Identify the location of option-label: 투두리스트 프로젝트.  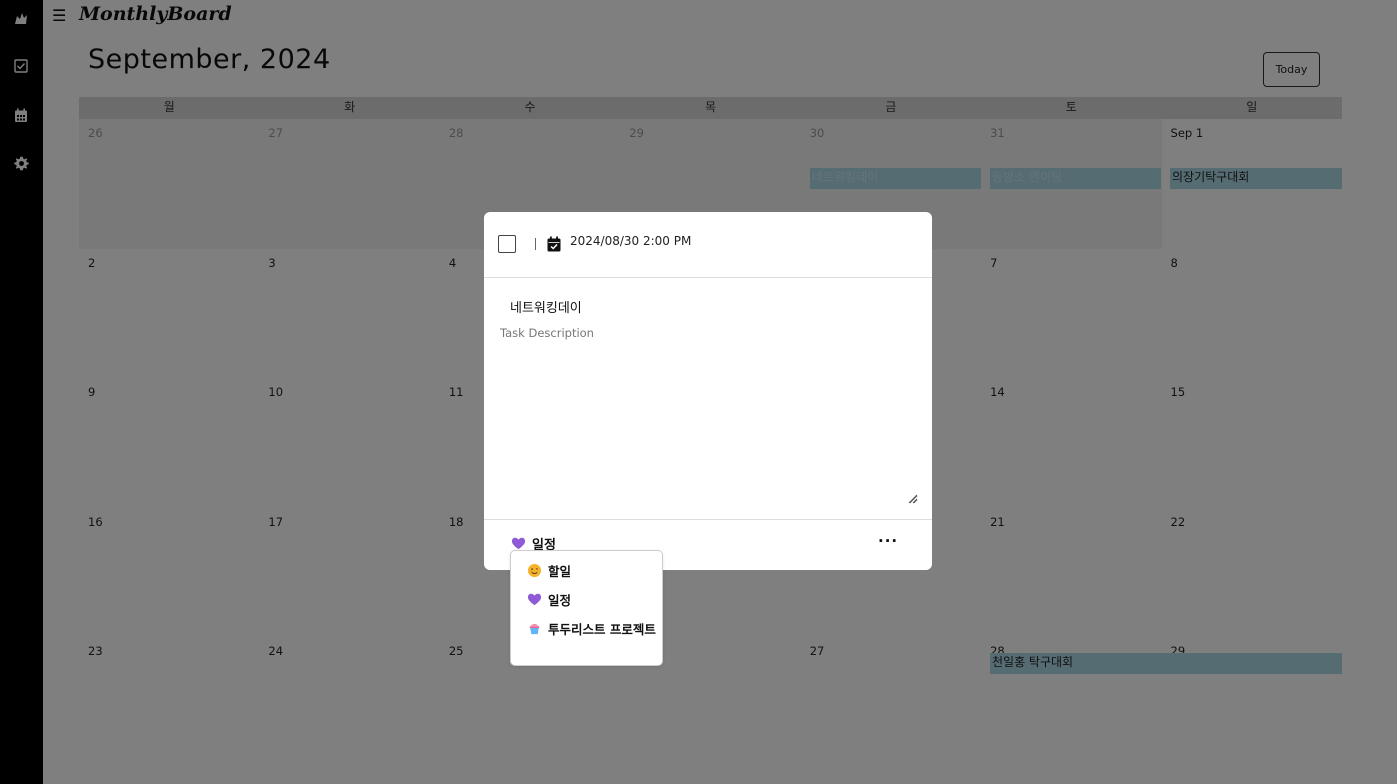
(602, 629).